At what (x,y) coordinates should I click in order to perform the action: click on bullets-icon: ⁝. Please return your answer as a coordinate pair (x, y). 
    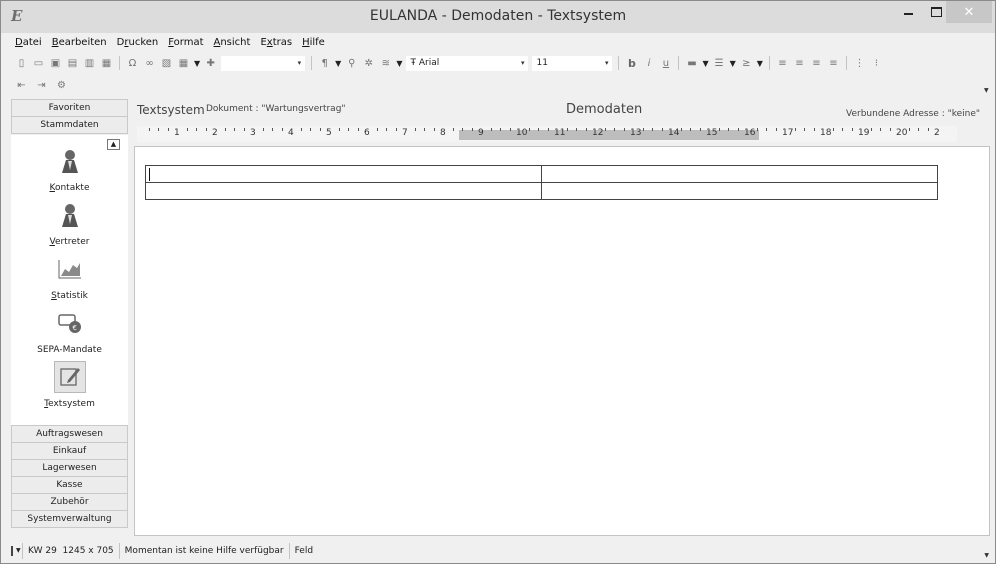
    Looking at the image, I should click on (876, 63).